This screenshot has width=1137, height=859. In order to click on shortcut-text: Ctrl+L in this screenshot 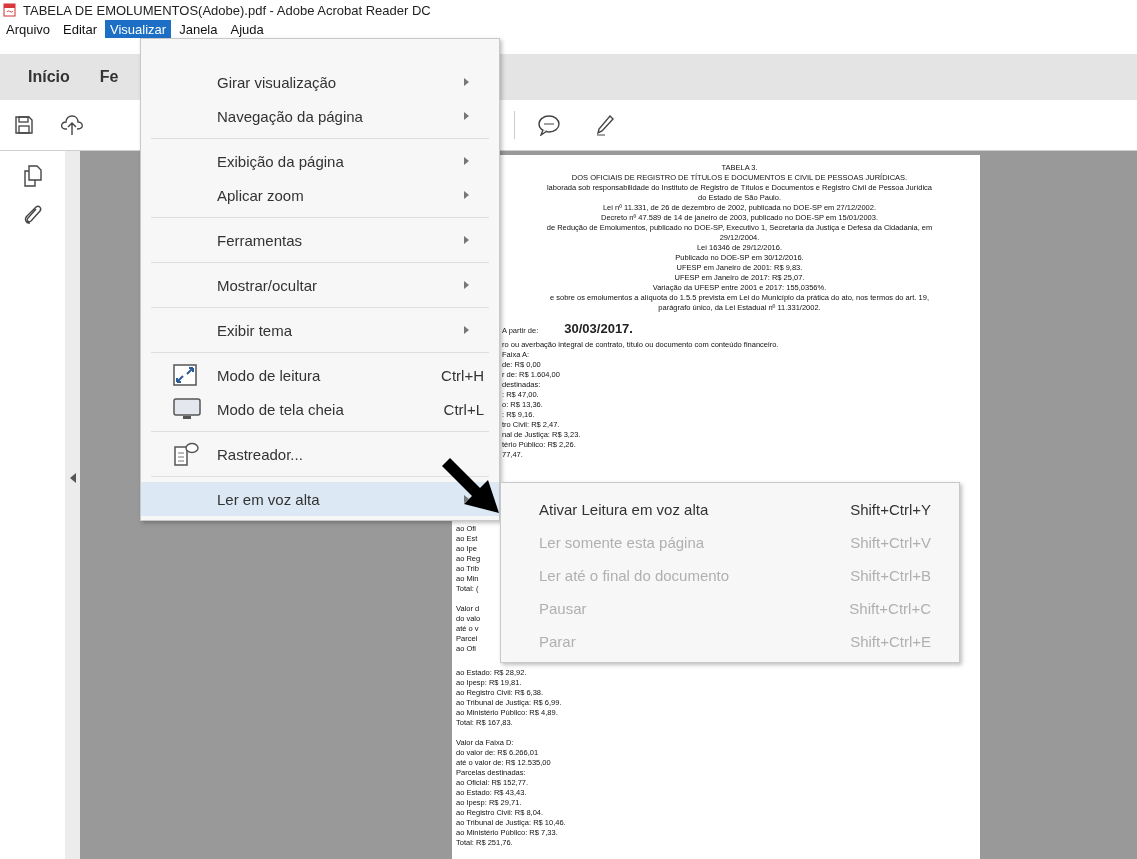, I will do `click(463, 409)`.